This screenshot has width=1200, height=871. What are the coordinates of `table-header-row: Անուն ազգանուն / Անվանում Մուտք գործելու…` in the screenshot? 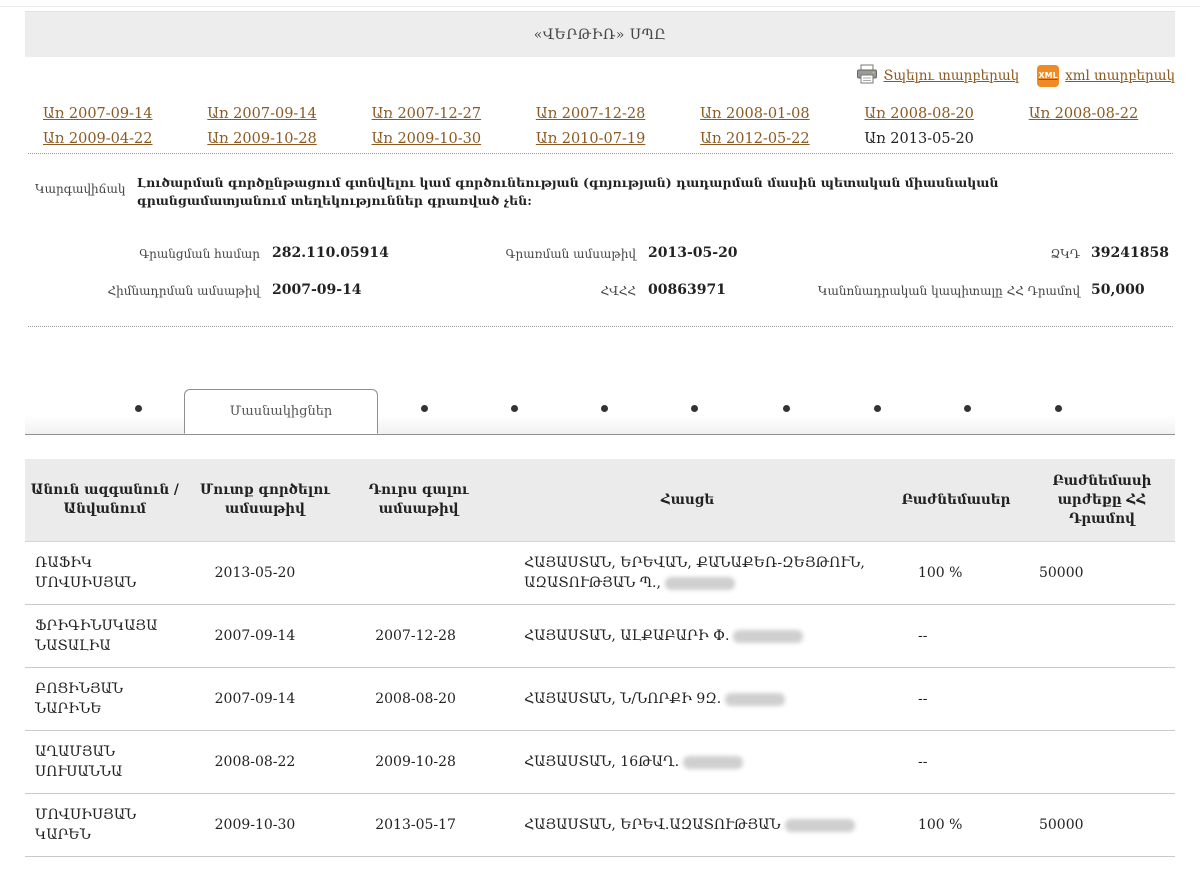 It's located at (600, 500).